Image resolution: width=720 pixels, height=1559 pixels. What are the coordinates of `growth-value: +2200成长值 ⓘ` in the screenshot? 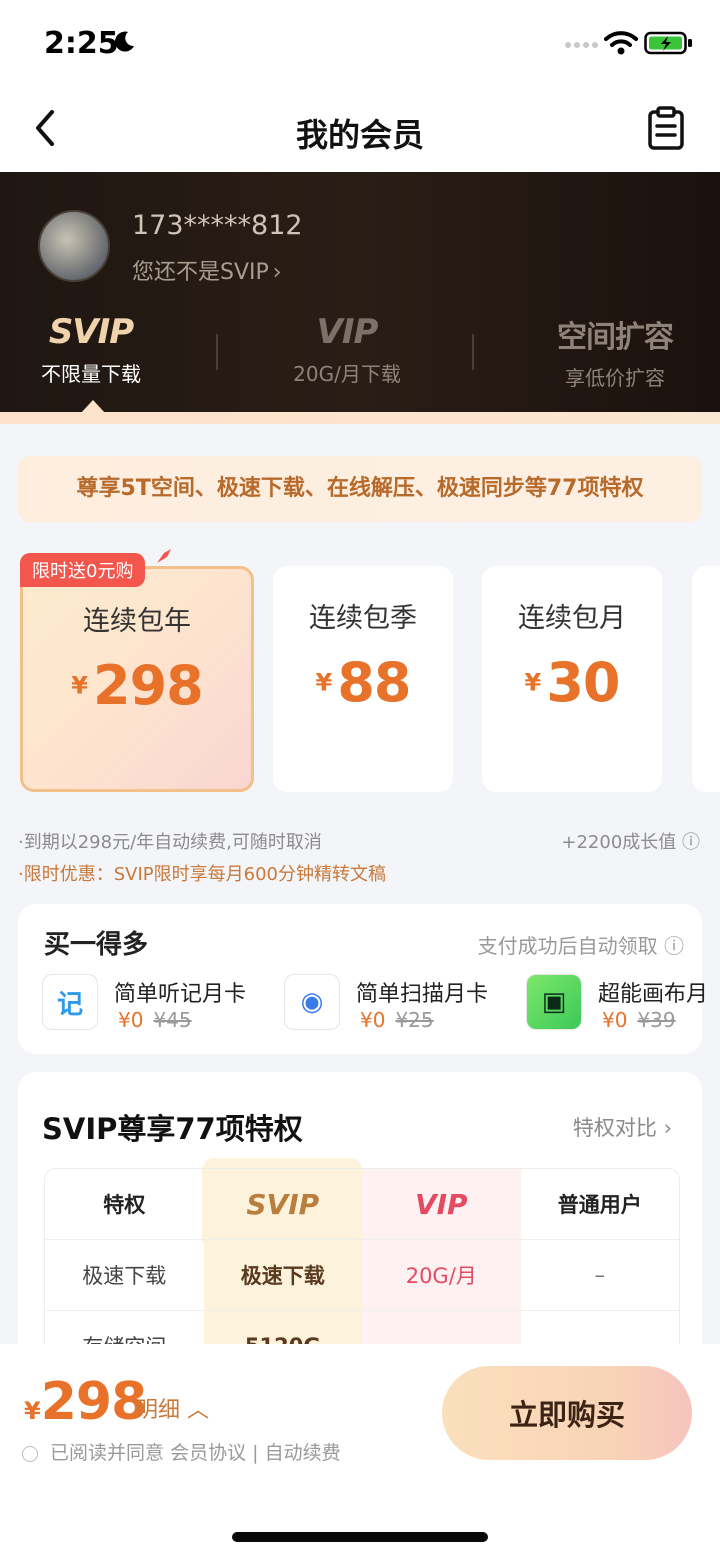 It's located at (630, 841).